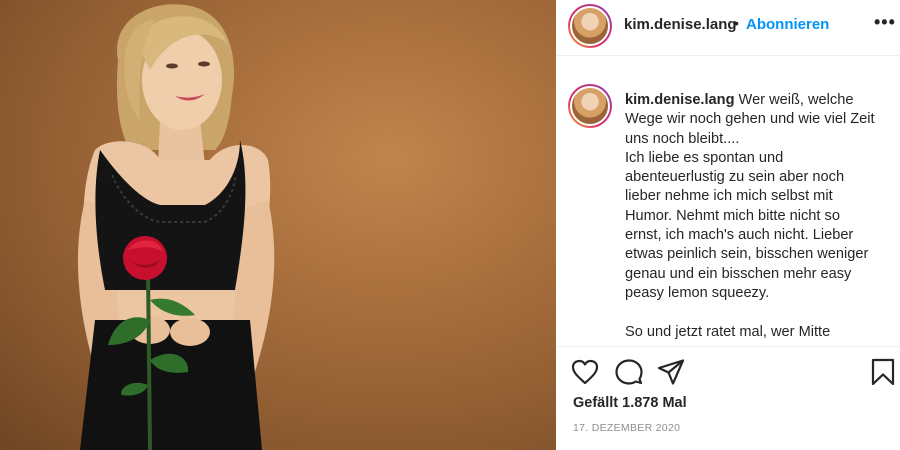 The image size is (900, 450). What do you see at coordinates (680, 100) in the screenshot?
I see `caption-username-link: kim.denise.lang` at bounding box center [680, 100].